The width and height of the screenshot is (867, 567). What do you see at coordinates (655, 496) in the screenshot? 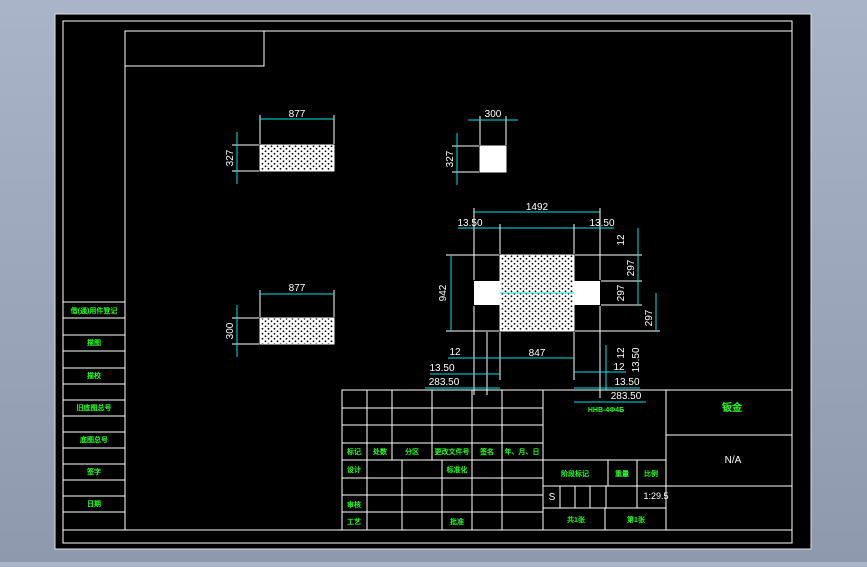
I see `tb-weight-value: 1:29.5` at bounding box center [655, 496].